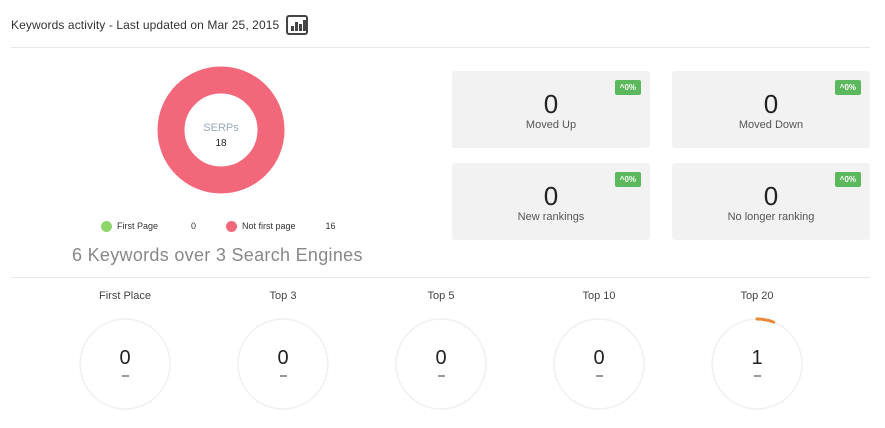 The image size is (885, 428). I want to click on rank-top-10: Top 10 0, so click(599, 350).